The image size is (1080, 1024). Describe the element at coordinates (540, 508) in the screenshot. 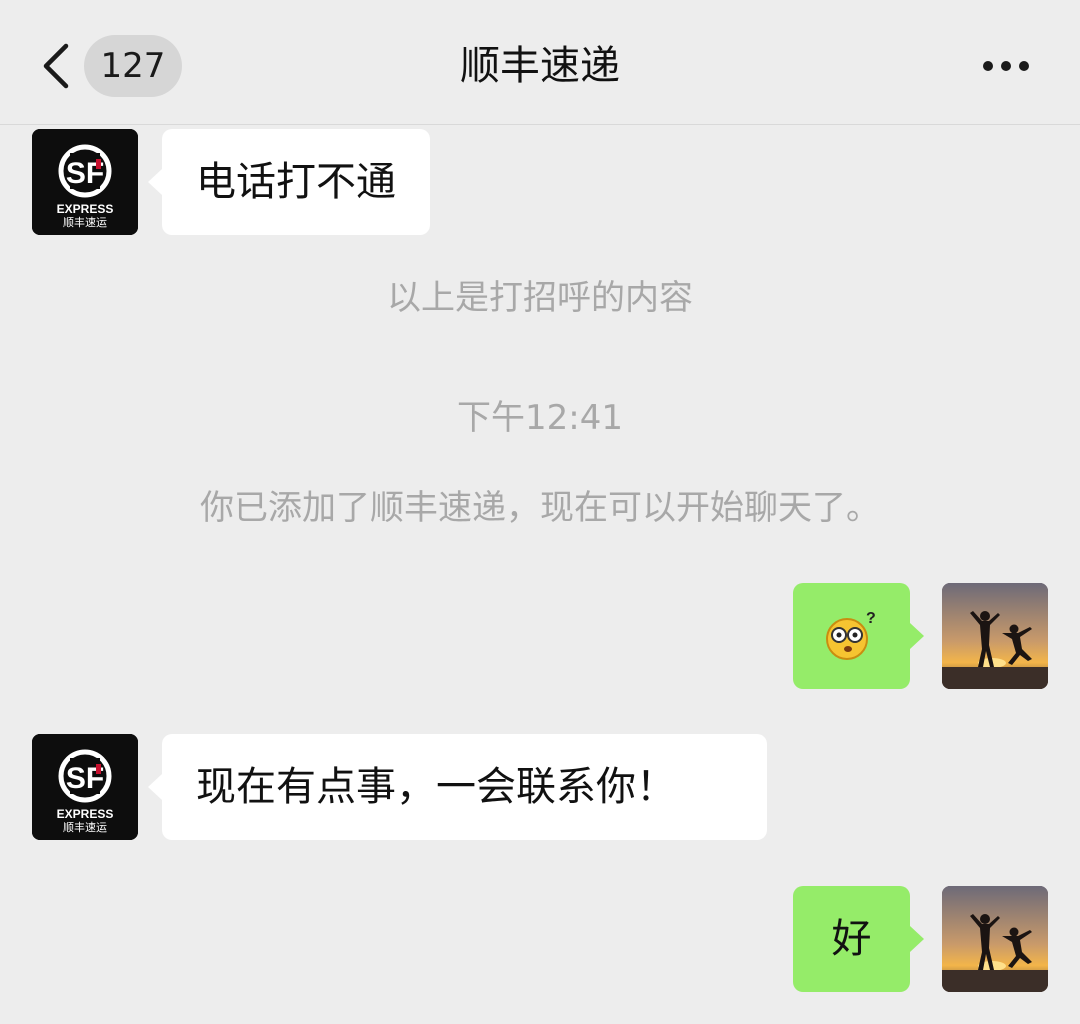

I see `friend-added-notice: 你已添加了顺丰速递，现在可以开始聊天了。` at that location.